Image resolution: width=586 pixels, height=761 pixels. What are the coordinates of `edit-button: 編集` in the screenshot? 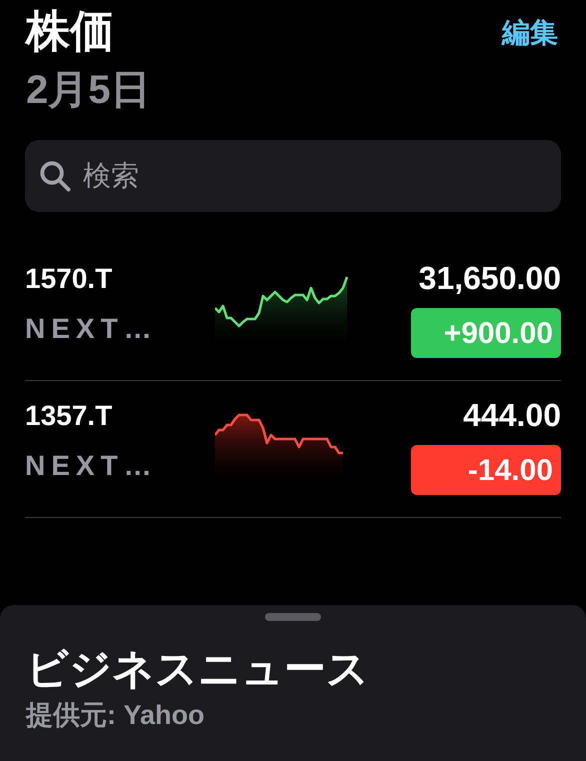 It's located at (530, 33).